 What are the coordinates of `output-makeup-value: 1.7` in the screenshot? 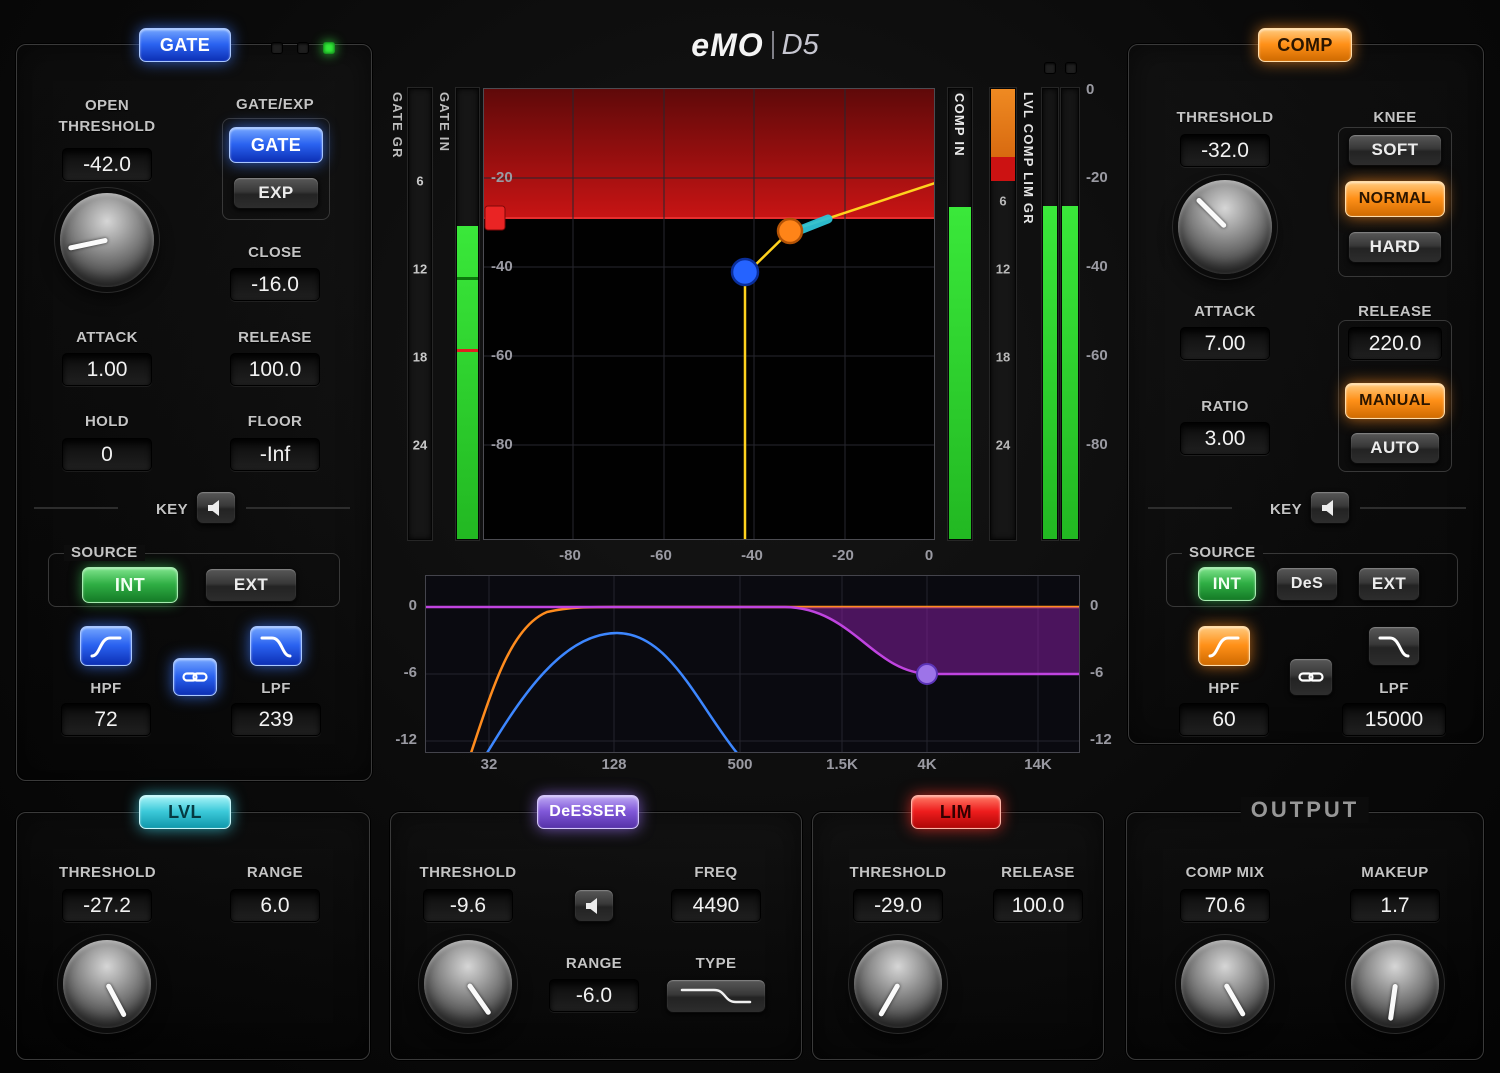 It's located at (1395, 905).